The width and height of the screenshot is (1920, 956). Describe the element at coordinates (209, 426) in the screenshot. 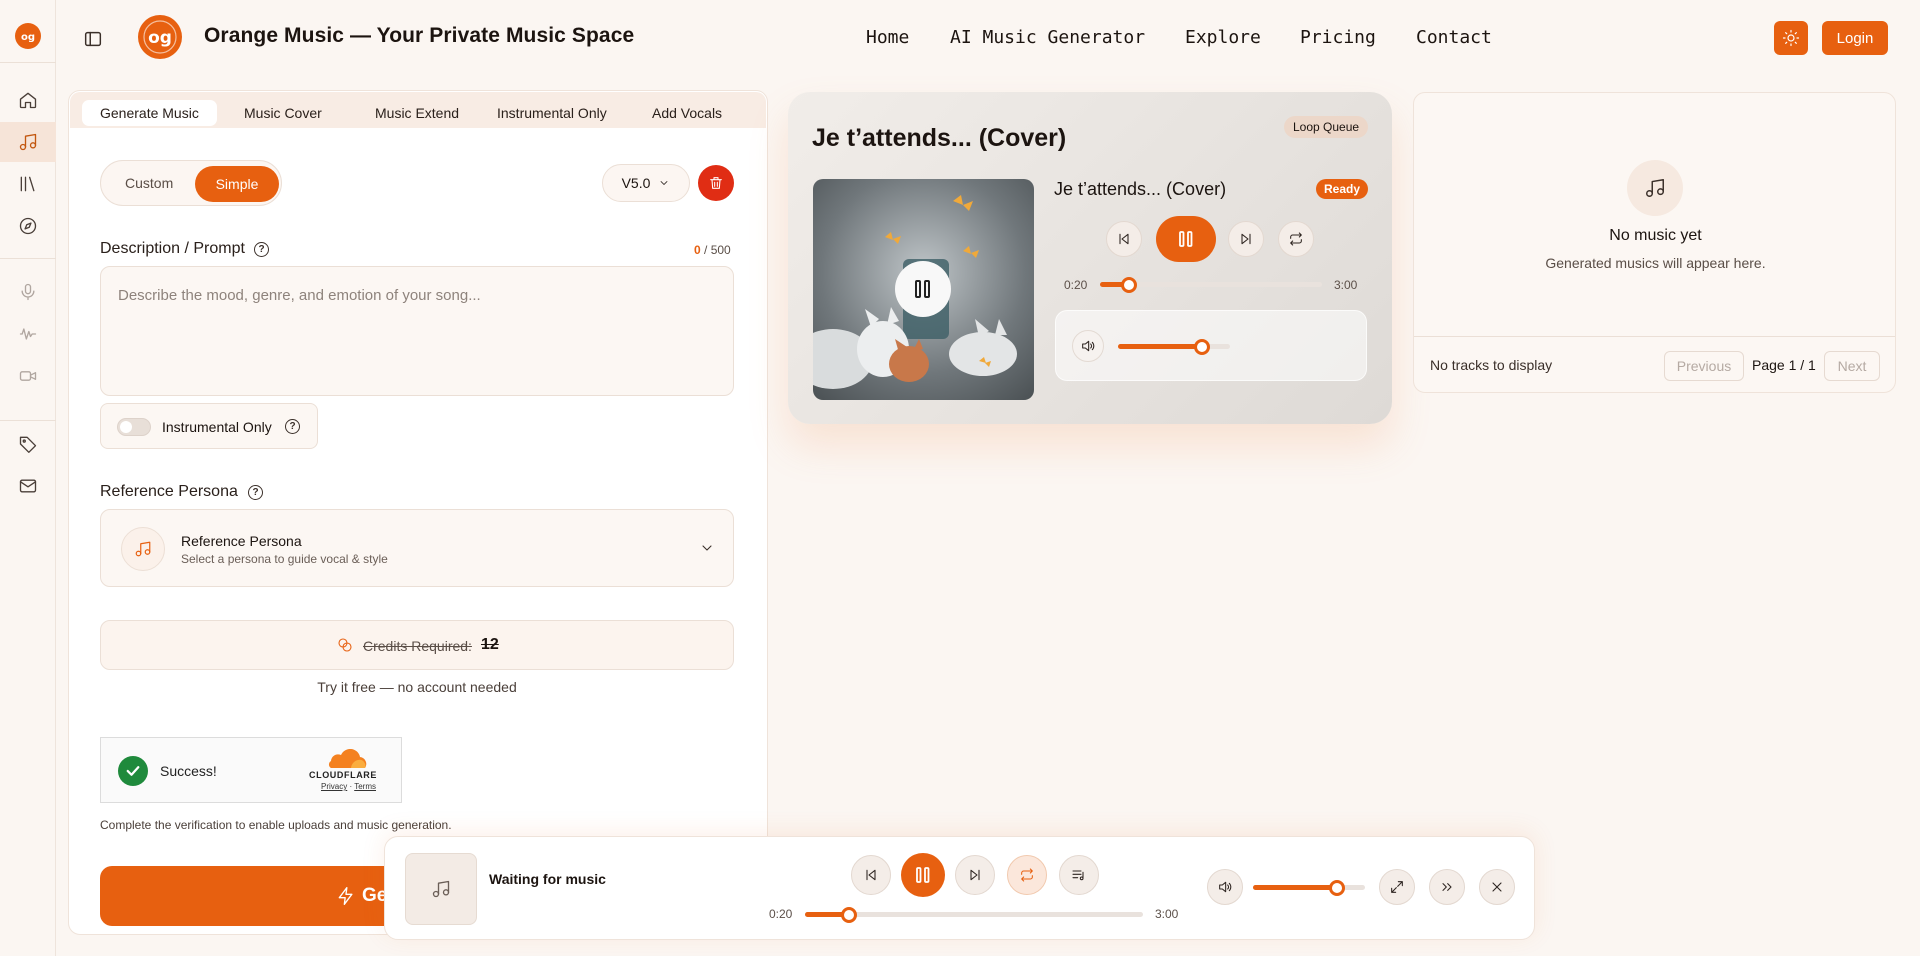

I see `instrumental-toggle-row: Instrumental Only ?` at that location.